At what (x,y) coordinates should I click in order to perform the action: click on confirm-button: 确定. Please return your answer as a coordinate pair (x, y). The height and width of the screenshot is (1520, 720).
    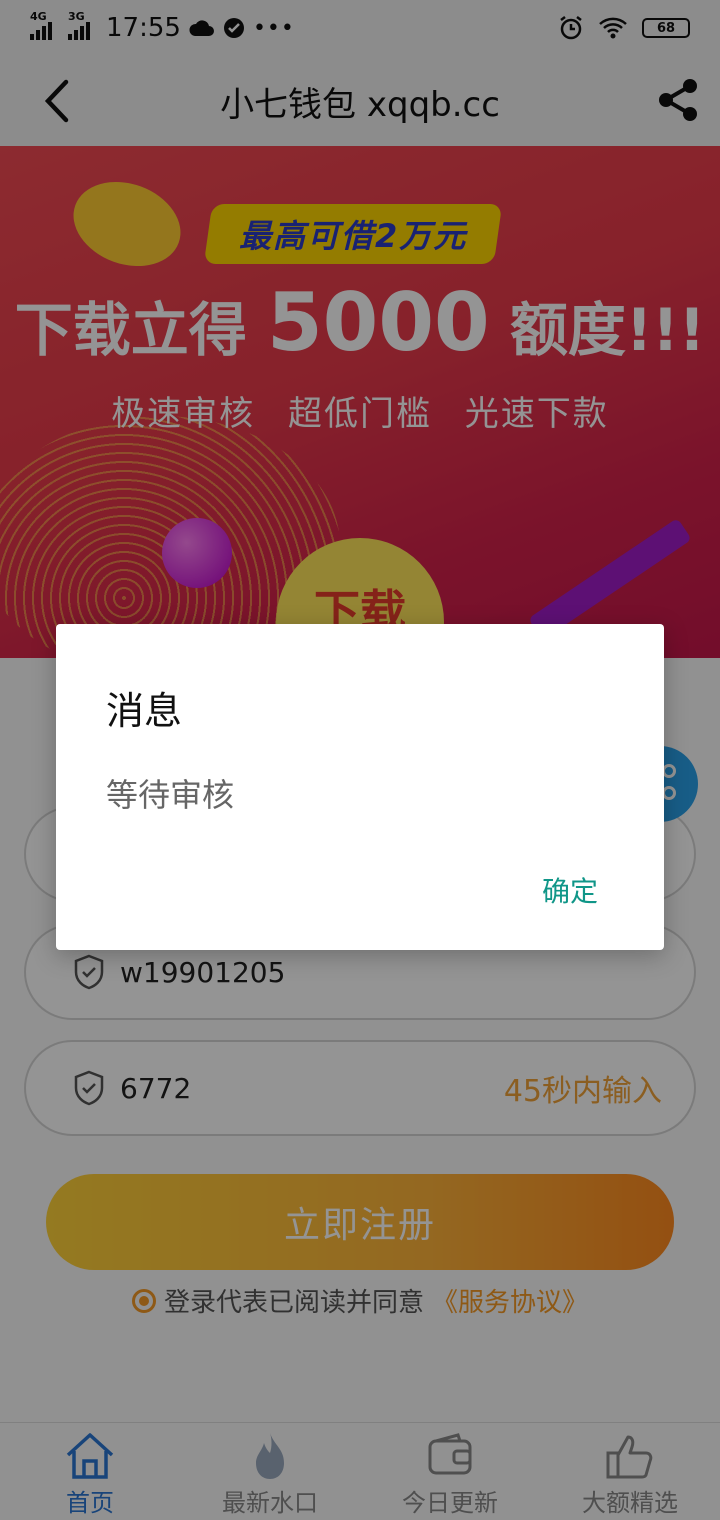
    Looking at the image, I should click on (570, 890).